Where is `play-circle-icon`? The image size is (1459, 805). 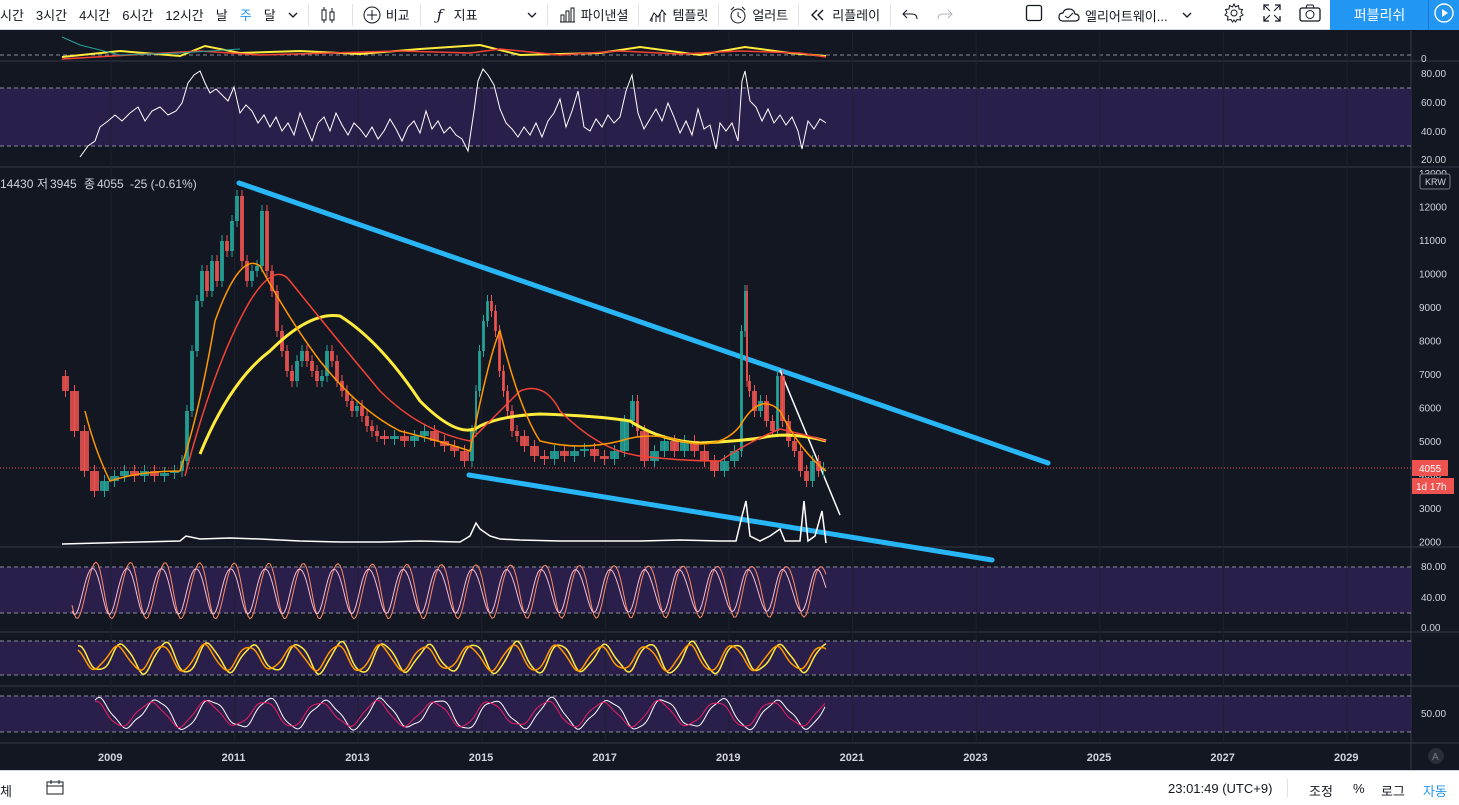
play-circle-icon is located at coordinates (1444, 15).